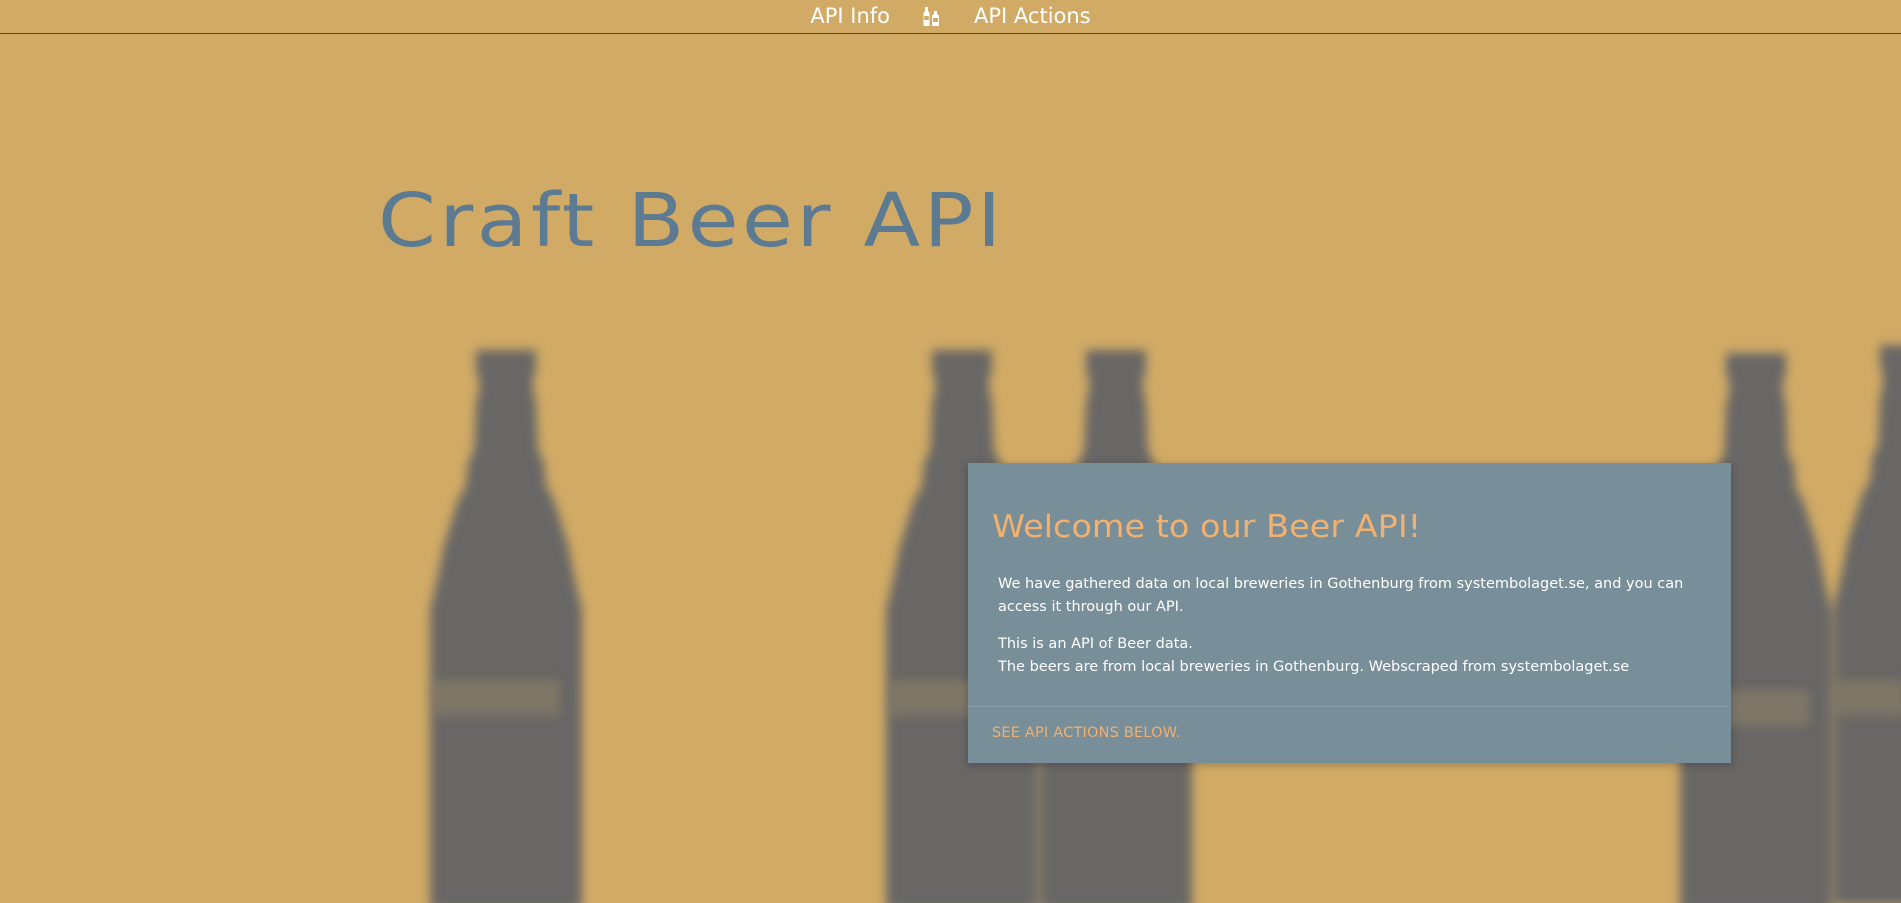 Image resolution: width=1901 pixels, height=903 pixels. What do you see at coordinates (1207, 527) in the screenshot?
I see `card-title: Welcome to our Beer API!` at bounding box center [1207, 527].